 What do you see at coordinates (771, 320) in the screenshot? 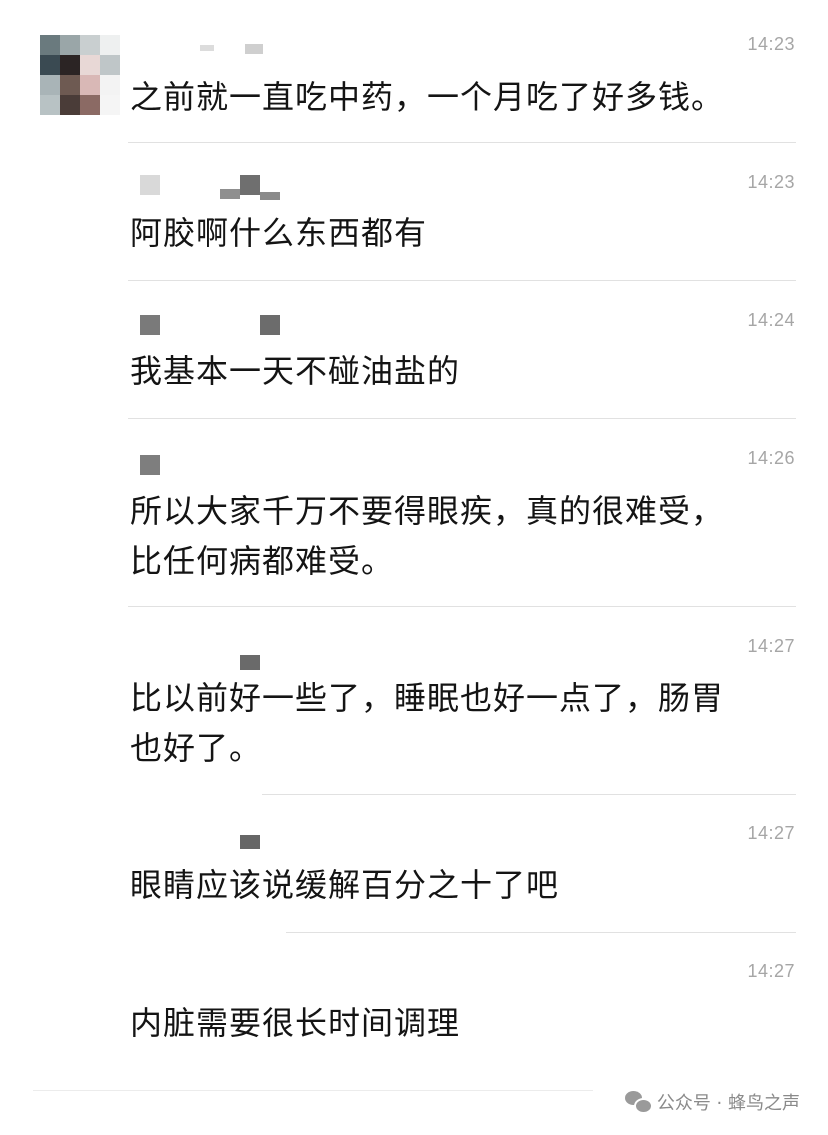
I see `message-time: 14:24` at bounding box center [771, 320].